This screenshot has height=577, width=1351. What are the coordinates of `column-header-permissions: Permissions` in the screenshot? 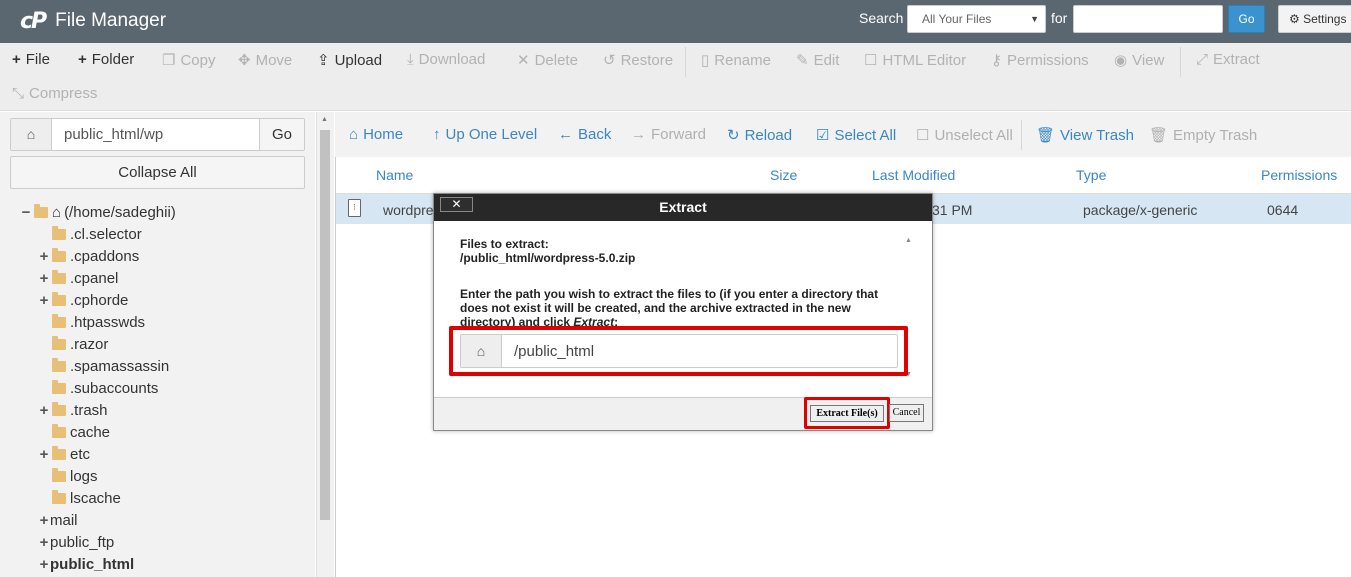 It's located at (1299, 175).